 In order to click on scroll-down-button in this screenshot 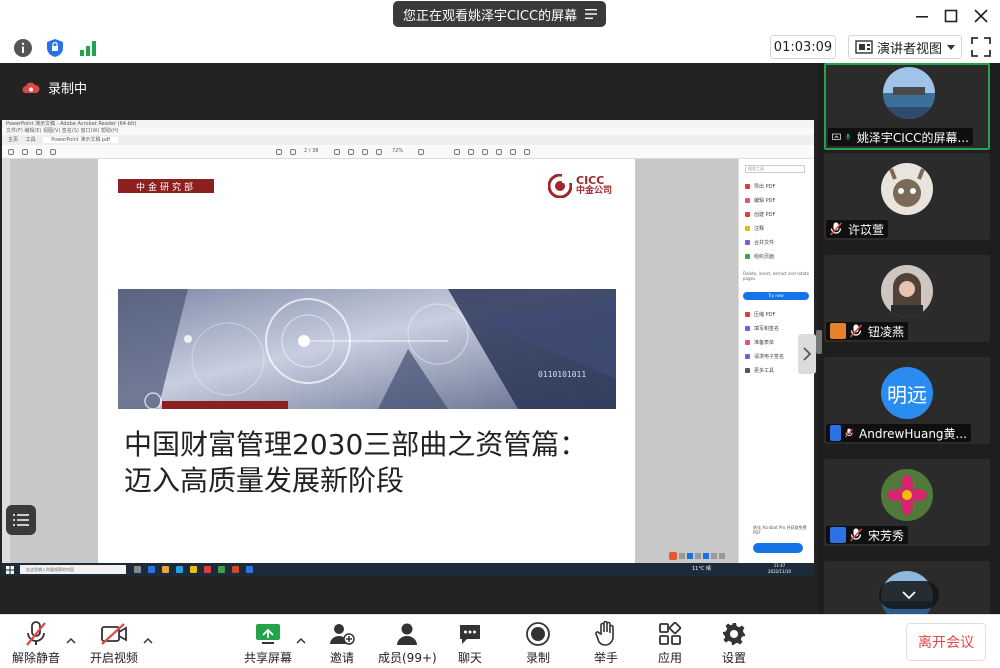, I will do `click(909, 595)`.